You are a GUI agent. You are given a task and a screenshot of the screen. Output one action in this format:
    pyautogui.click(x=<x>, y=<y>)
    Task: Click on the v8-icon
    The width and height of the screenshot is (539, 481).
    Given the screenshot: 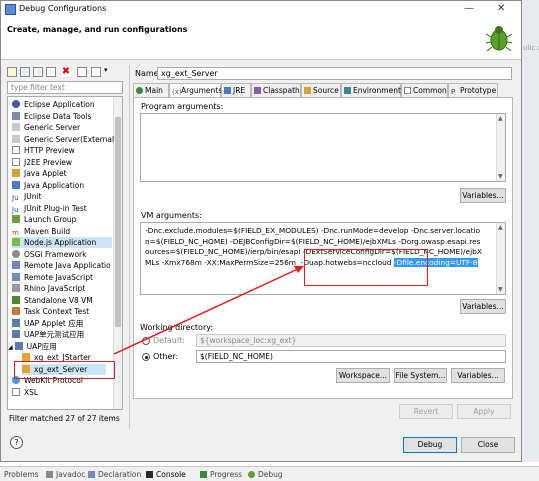 What is the action you would take?
    pyautogui.click(x=16, y=299)
    